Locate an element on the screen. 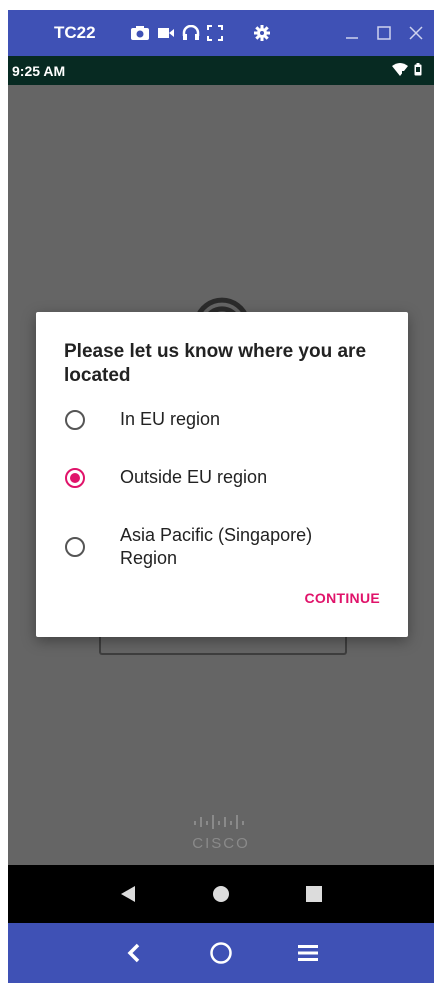  cisco-bars-icon is located at coordinates (219, 822).